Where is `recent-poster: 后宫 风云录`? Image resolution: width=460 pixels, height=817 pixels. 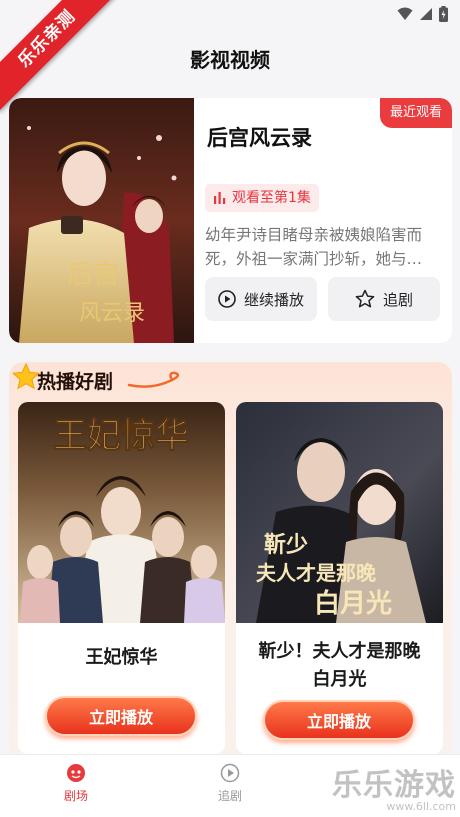 recent-poster: 后宫 风云录 is located at coordinates (101, 220).